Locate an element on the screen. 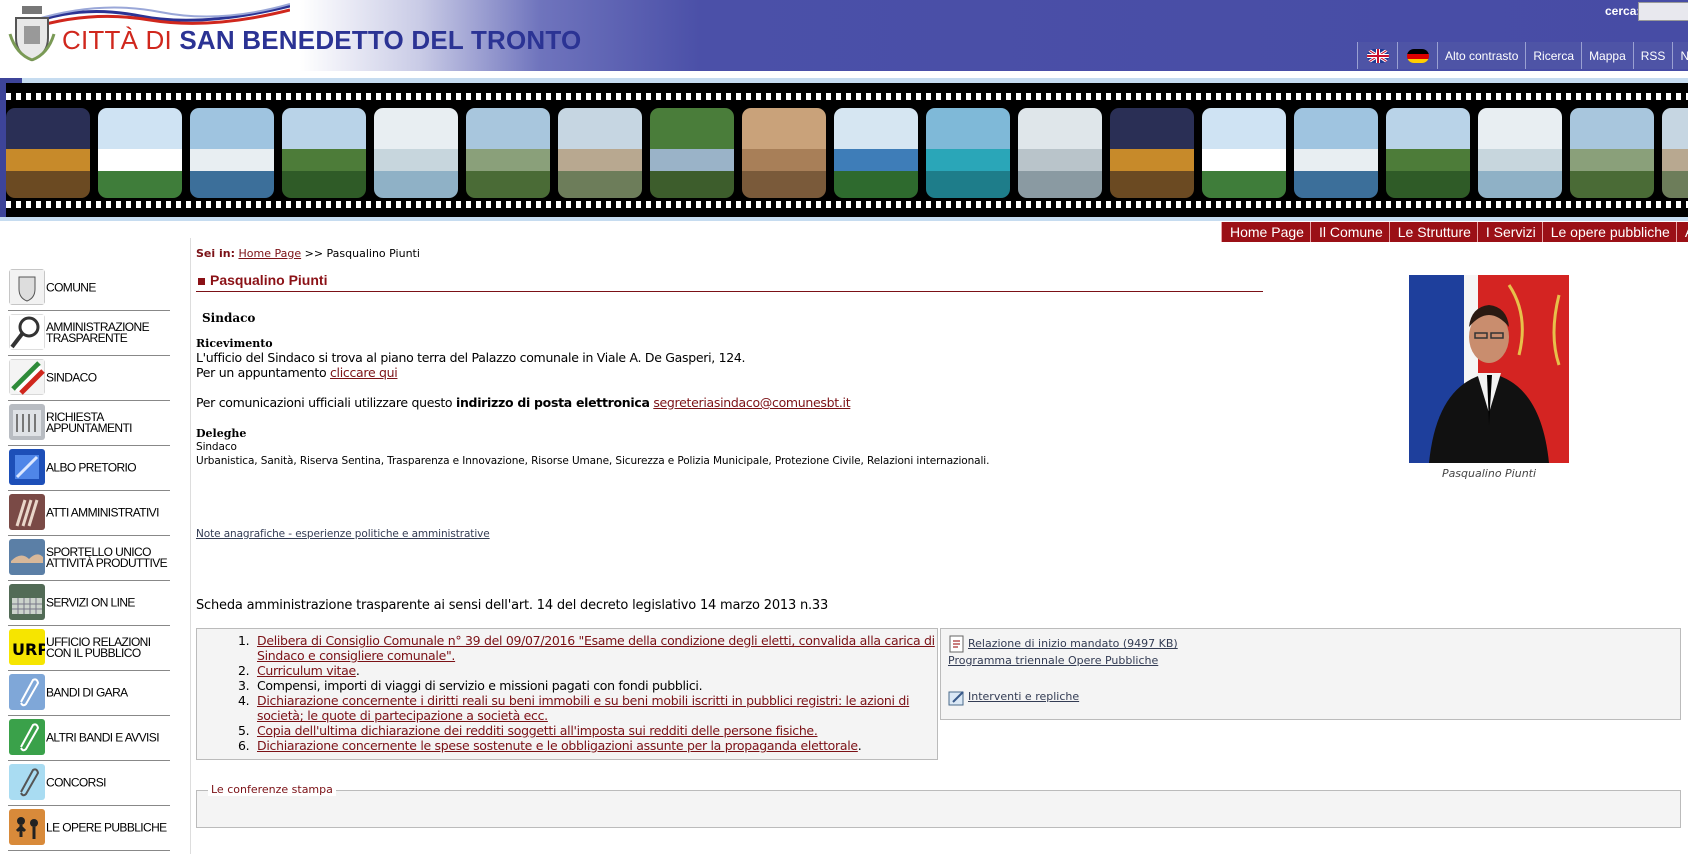 The height and width of the screenshot is (854, 1688). handshake-icon is located at coordinates (27, 557).